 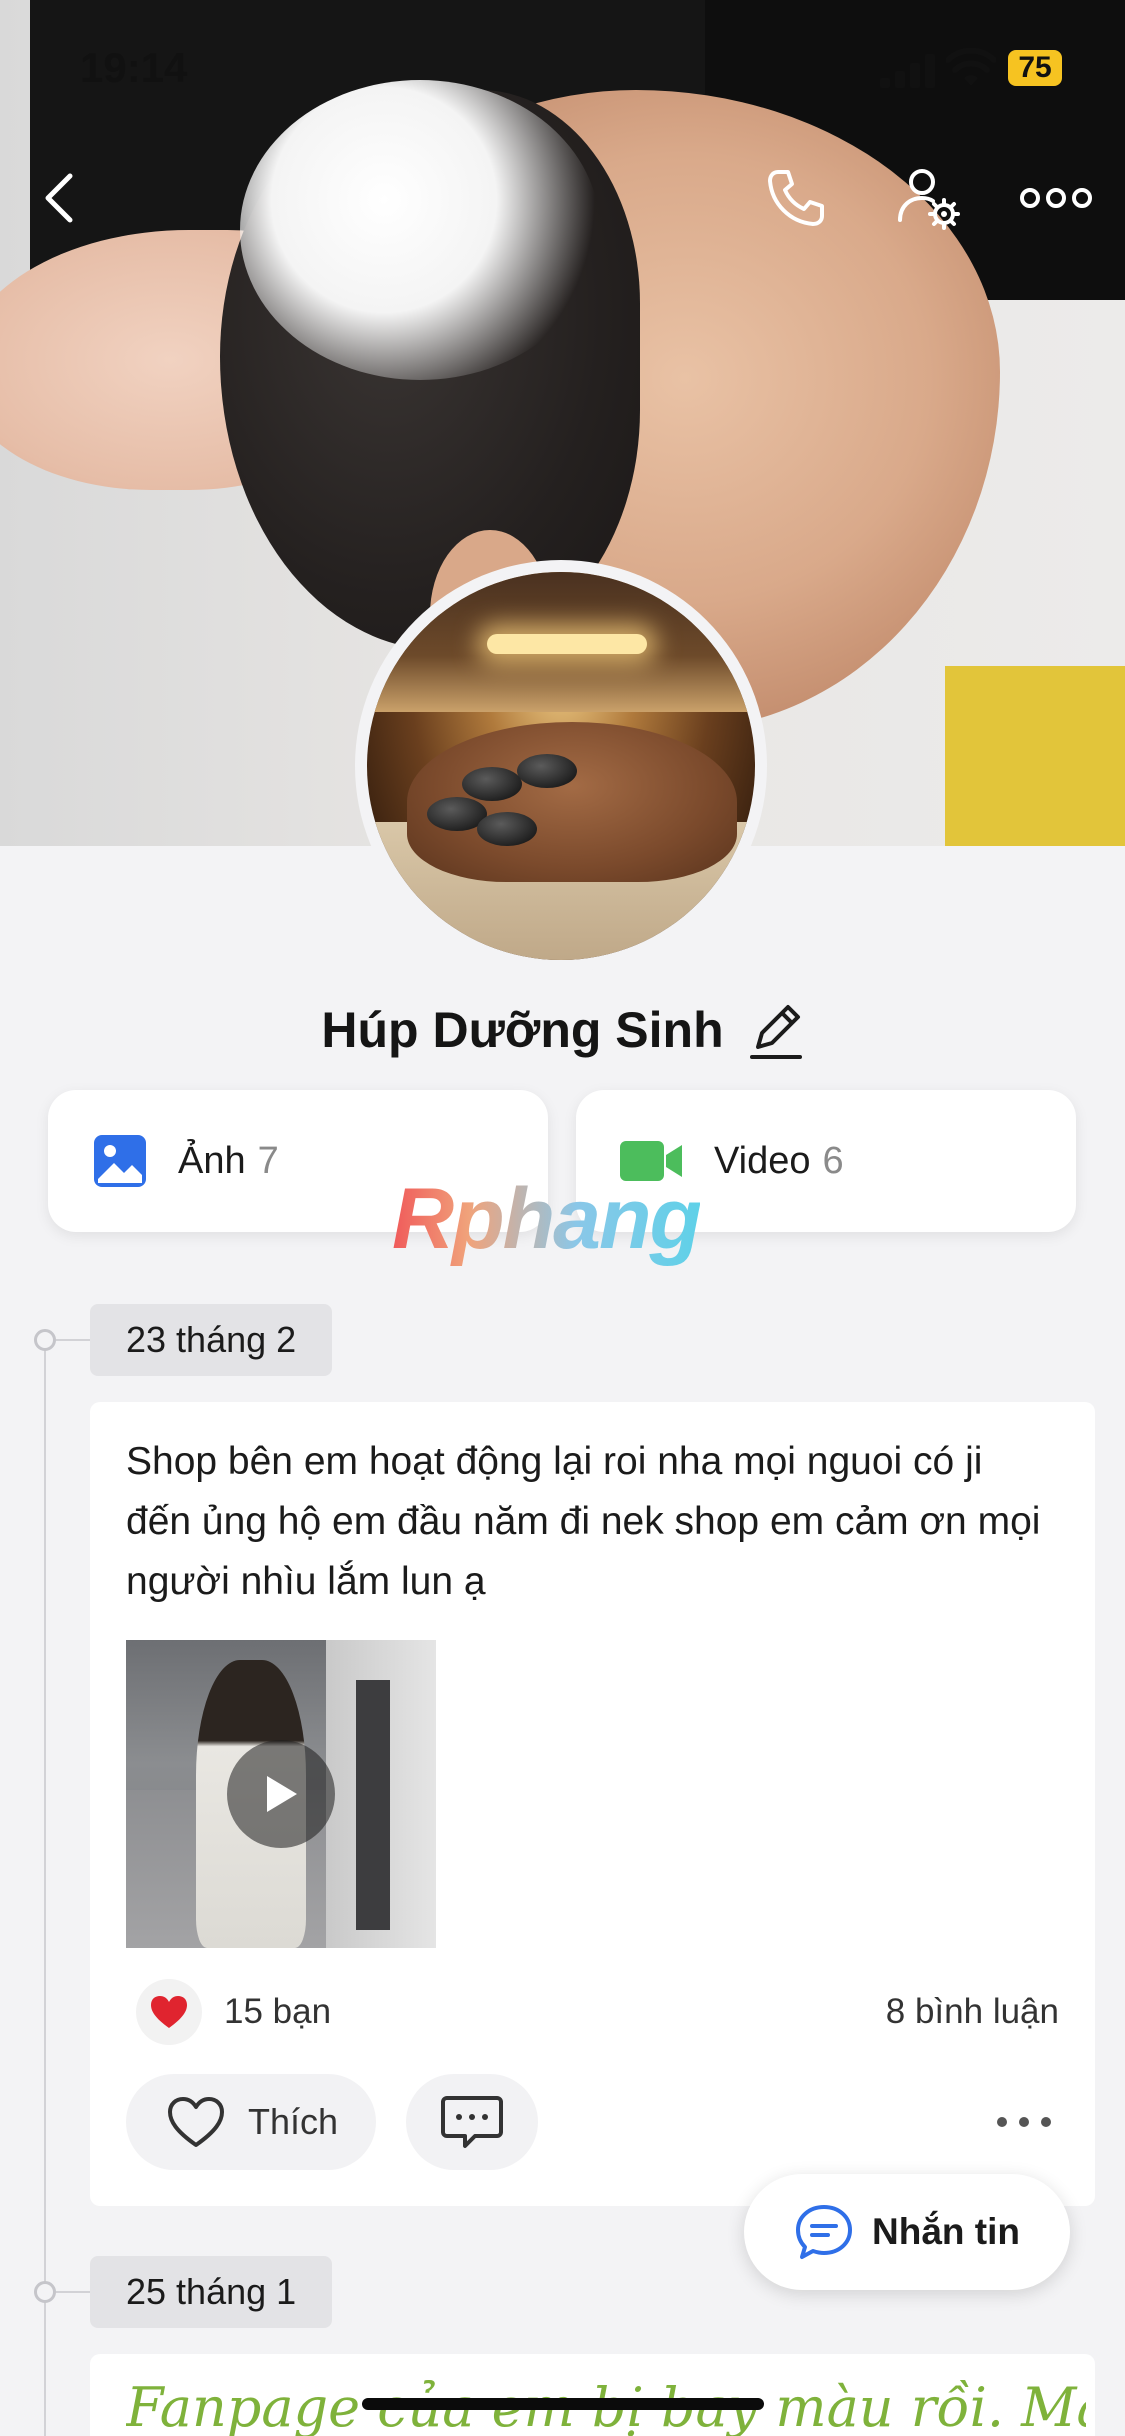 I want to click on timeline-line, so click(x=45, y=1888).